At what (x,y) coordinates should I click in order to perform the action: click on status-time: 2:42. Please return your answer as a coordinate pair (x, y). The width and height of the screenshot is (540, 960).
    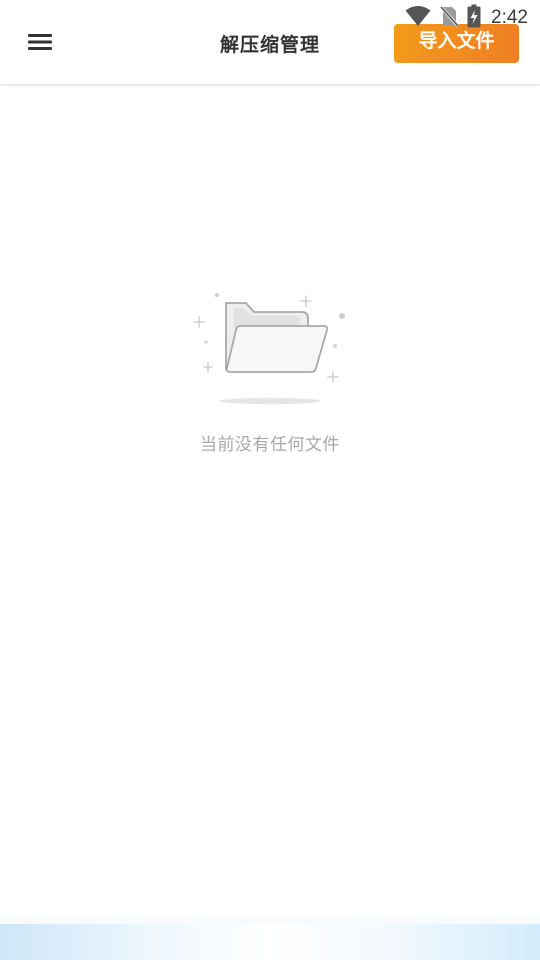
    Looking at the image, I should click on (509, 17).